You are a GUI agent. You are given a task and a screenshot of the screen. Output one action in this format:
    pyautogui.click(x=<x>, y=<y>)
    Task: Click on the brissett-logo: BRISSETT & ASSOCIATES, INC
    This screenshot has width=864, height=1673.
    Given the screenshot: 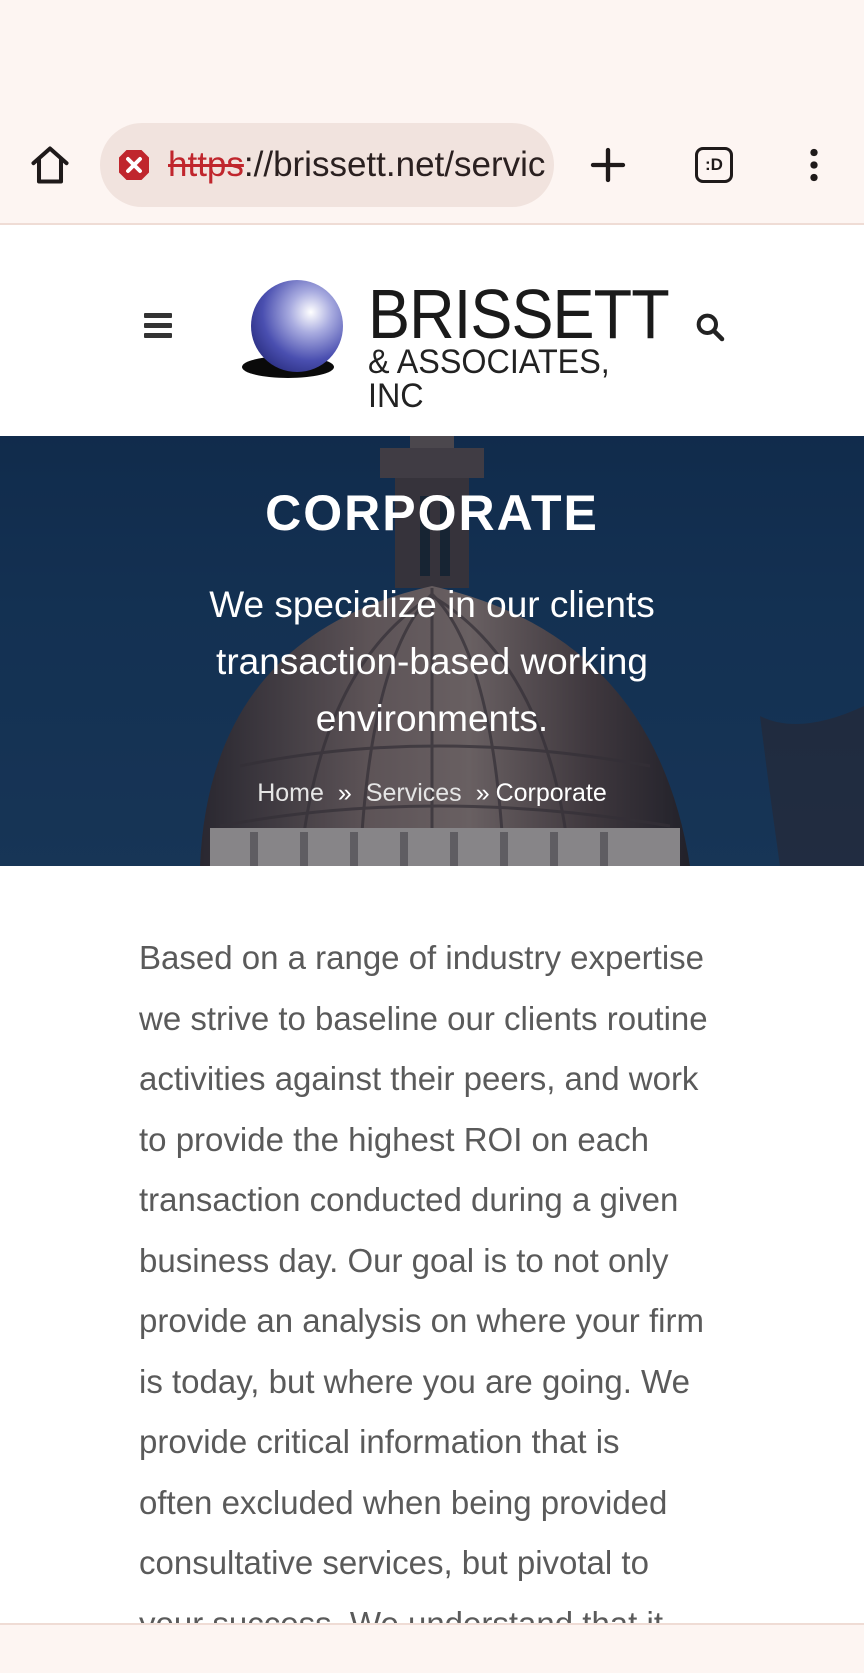 What is the action you would take?
    pyautogui.click(x=455, y=345)
    